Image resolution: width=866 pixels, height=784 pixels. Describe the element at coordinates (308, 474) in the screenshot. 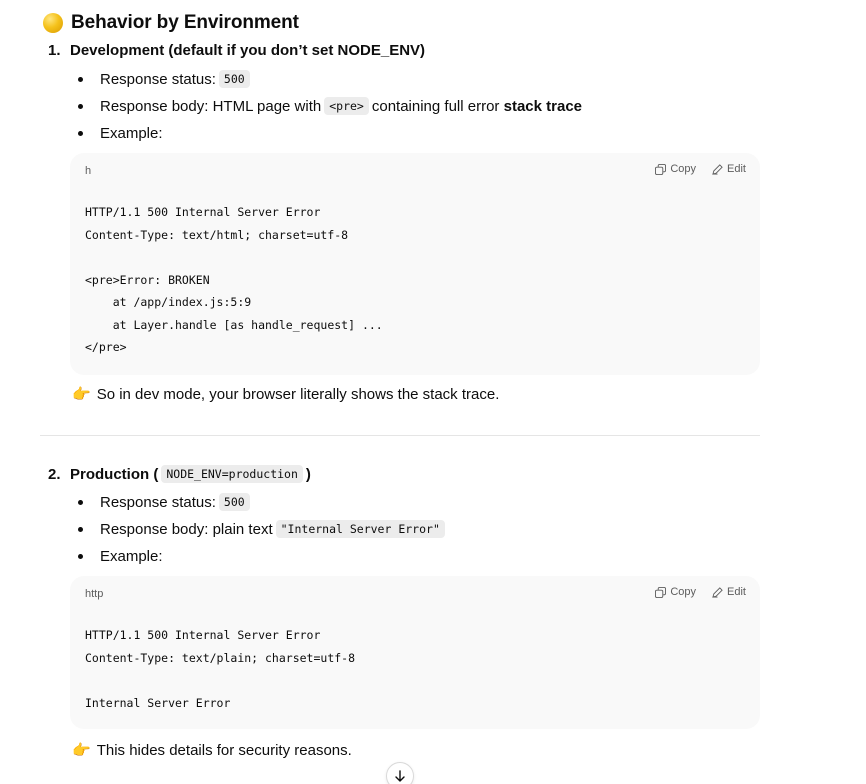

I see `paren-close: )` at that location.